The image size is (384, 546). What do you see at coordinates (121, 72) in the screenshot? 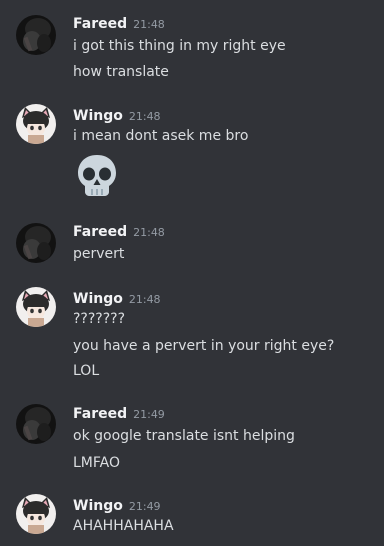
I see `message-text: how translate` at bounding box center [121, 72].